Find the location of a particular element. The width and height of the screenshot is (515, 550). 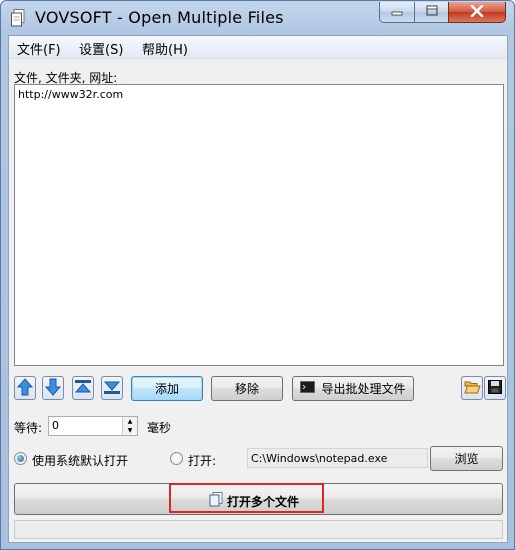

wait-spinner: ▲ ▼ is located at coordinates (129, 426).